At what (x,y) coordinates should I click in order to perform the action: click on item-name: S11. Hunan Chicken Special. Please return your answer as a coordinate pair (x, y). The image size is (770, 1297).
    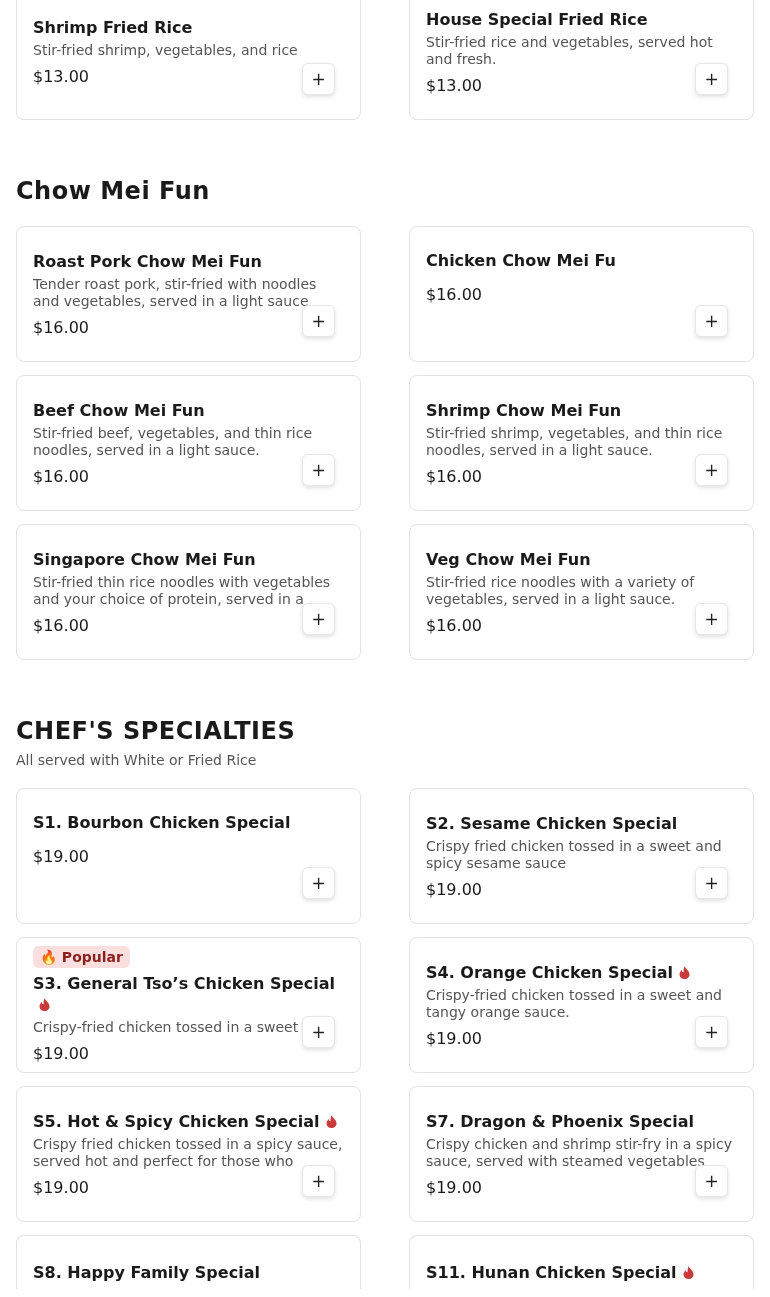
    Looking at the image, I should click on (551, 1272).